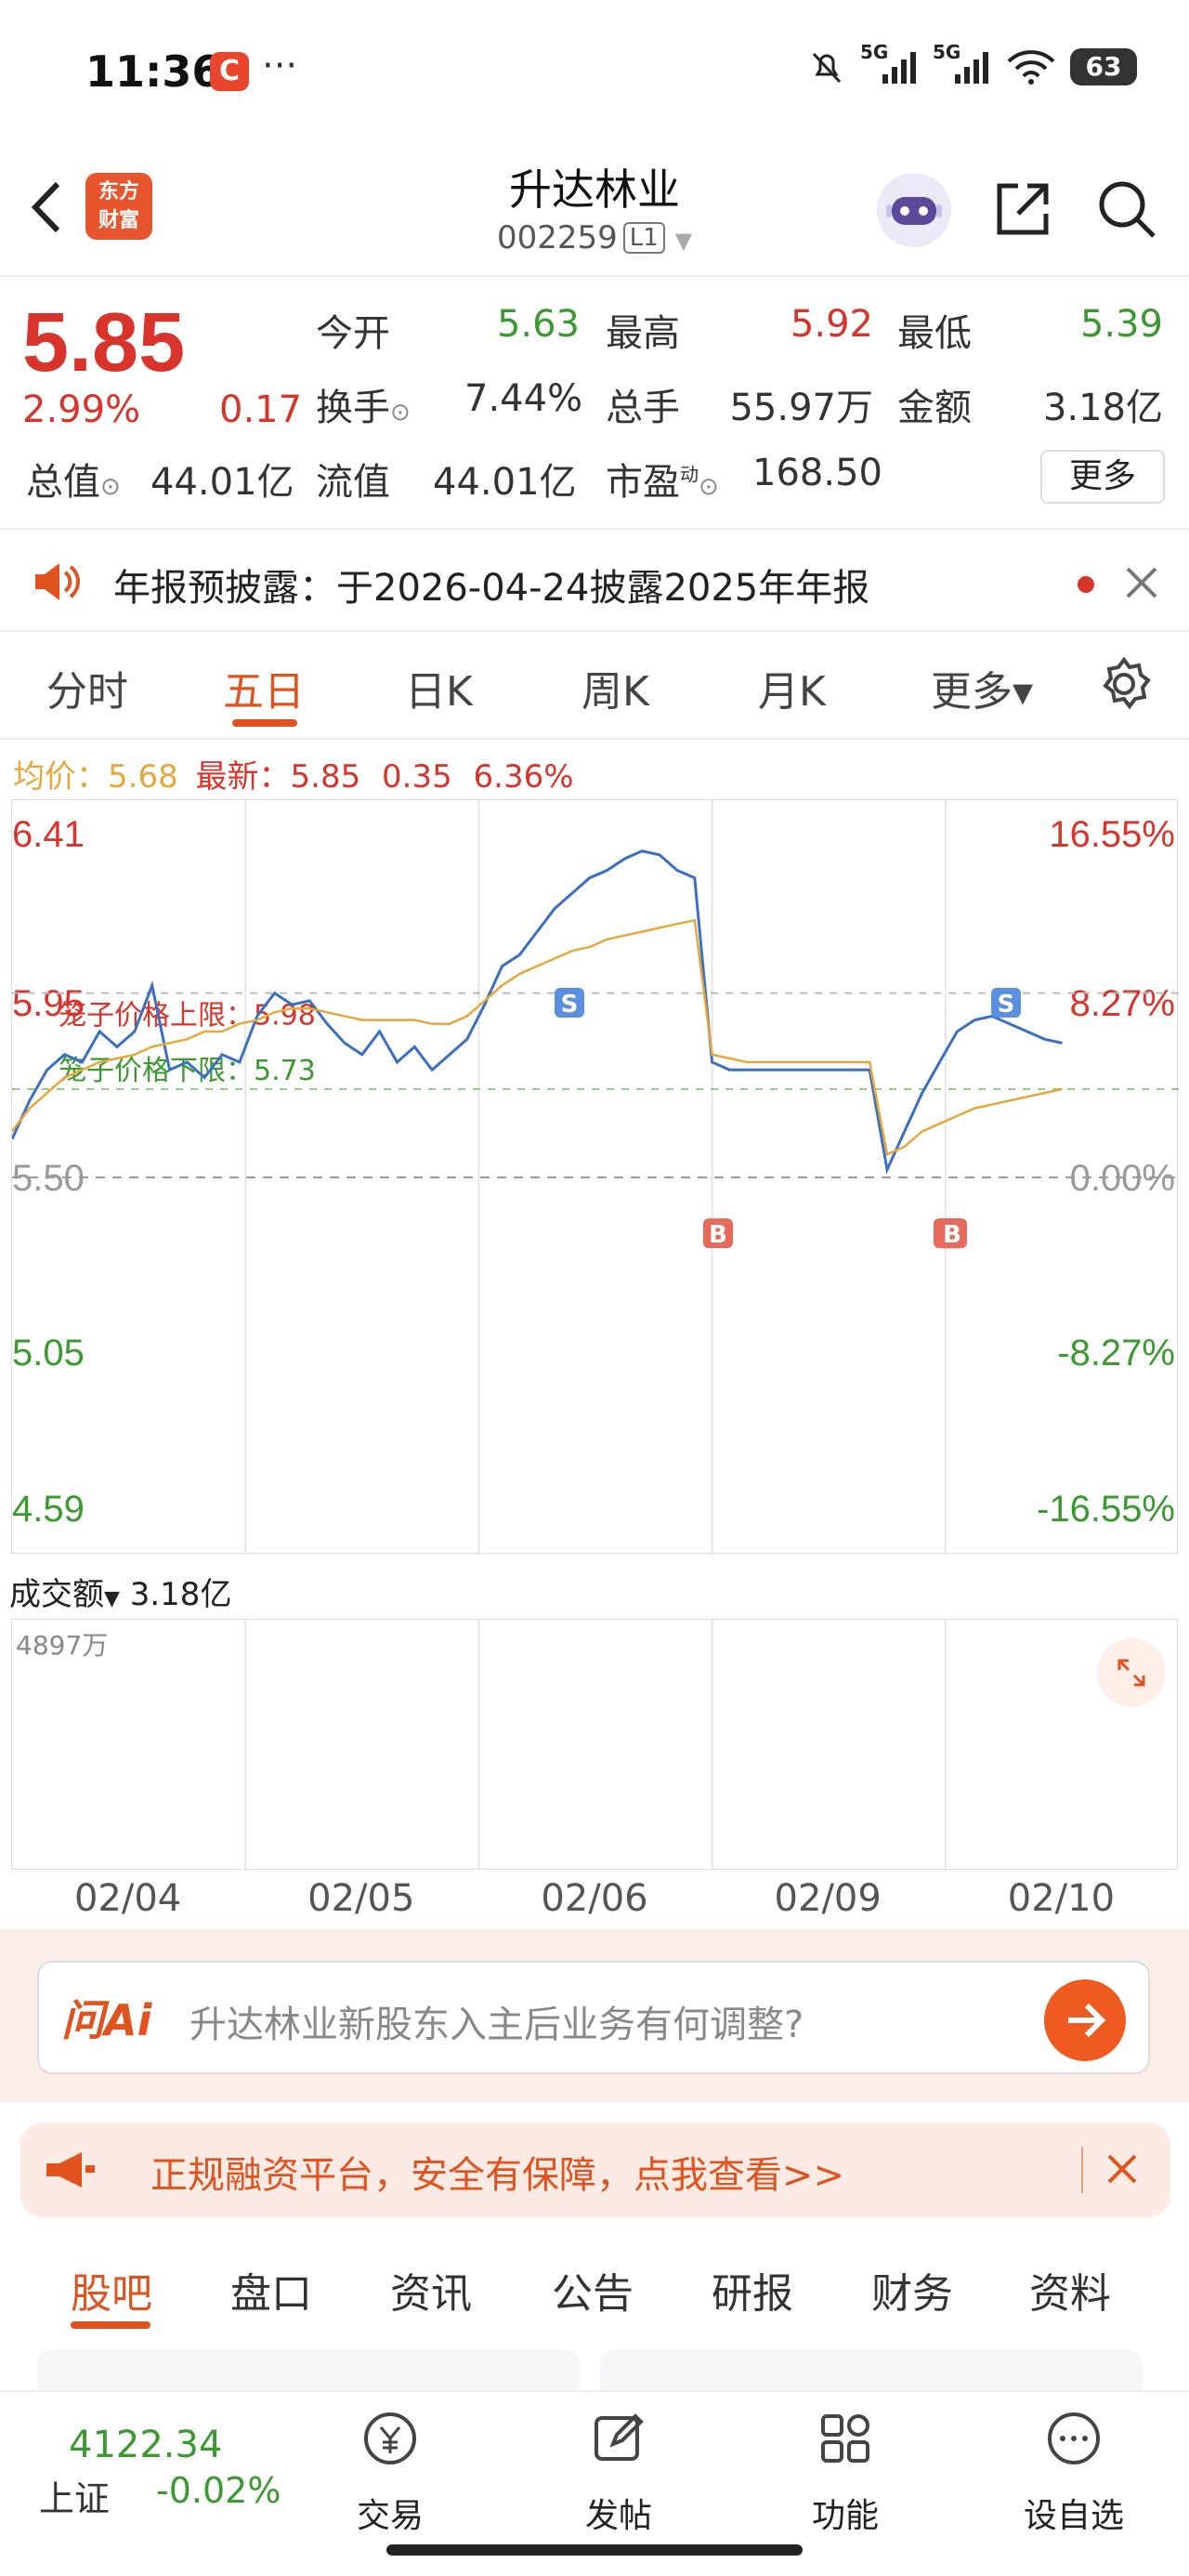  I want to click on avg-price-line, so click(537, 1037).